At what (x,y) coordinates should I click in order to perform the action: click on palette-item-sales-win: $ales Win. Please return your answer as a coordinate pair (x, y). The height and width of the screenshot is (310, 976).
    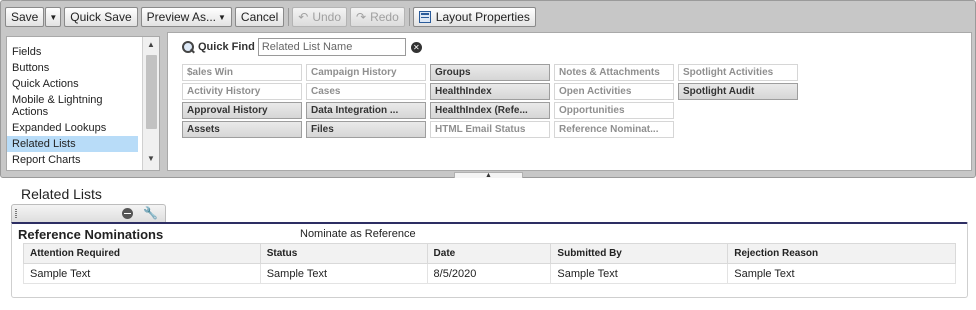
    Looking at the image, I should click on (242, 72).